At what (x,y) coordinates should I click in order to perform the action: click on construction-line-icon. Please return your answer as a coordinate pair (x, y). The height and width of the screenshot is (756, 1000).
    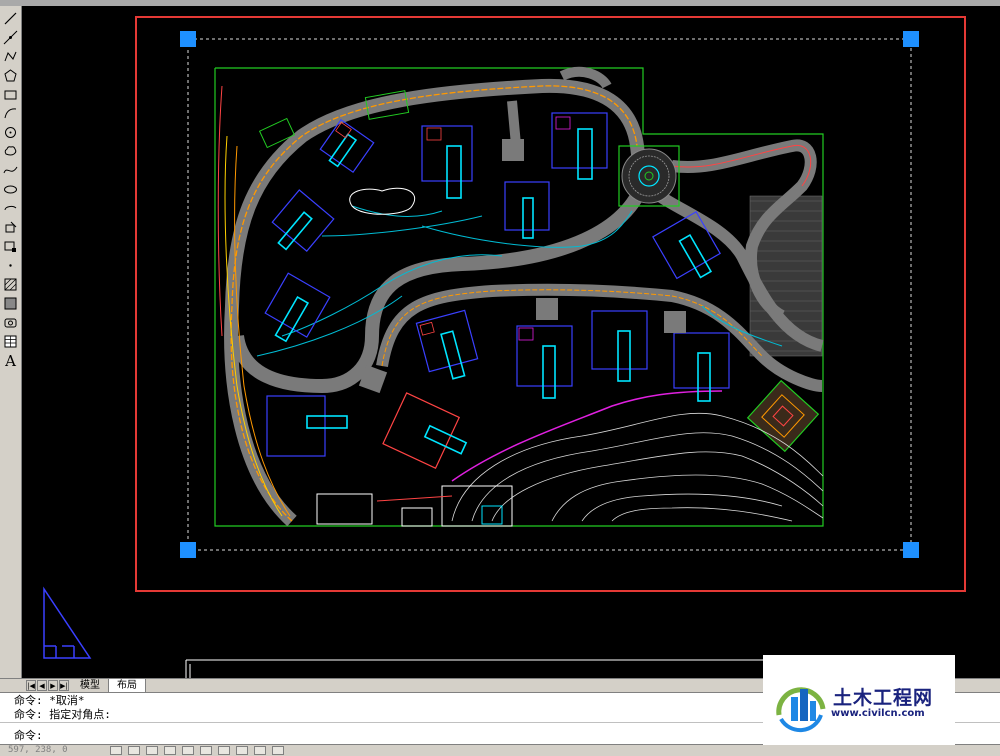
    Looking at the image, I should click on (10, 37).